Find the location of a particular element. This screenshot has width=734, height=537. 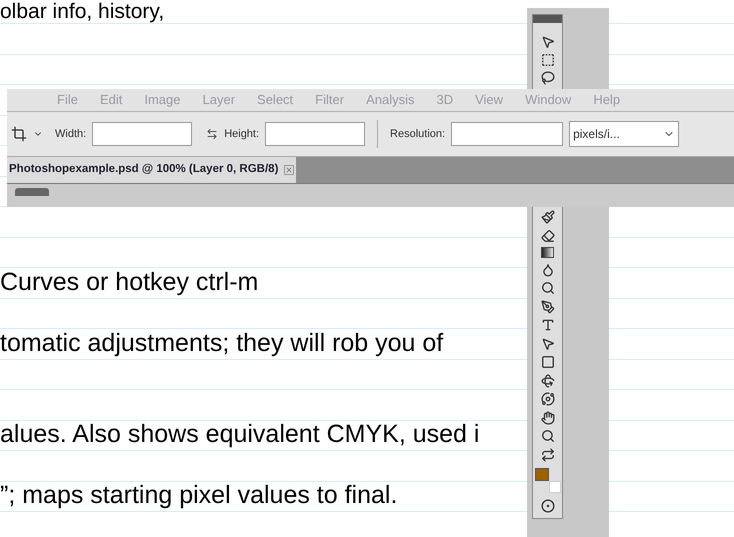

swap-icon is located at coordinates (212, 134).